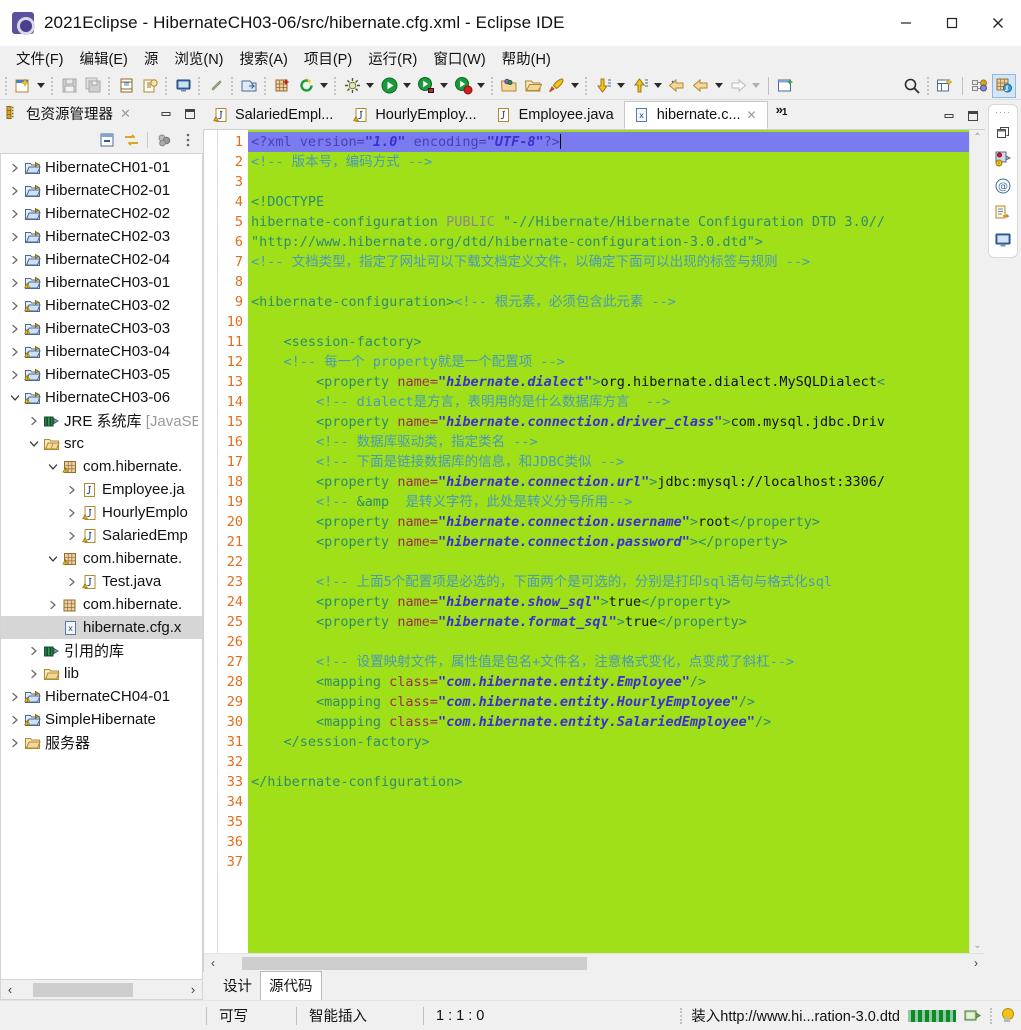  Describe the element at coordinates (10, 990) in the screenshot. I see `scroll-left-icon: ‹` at that location.